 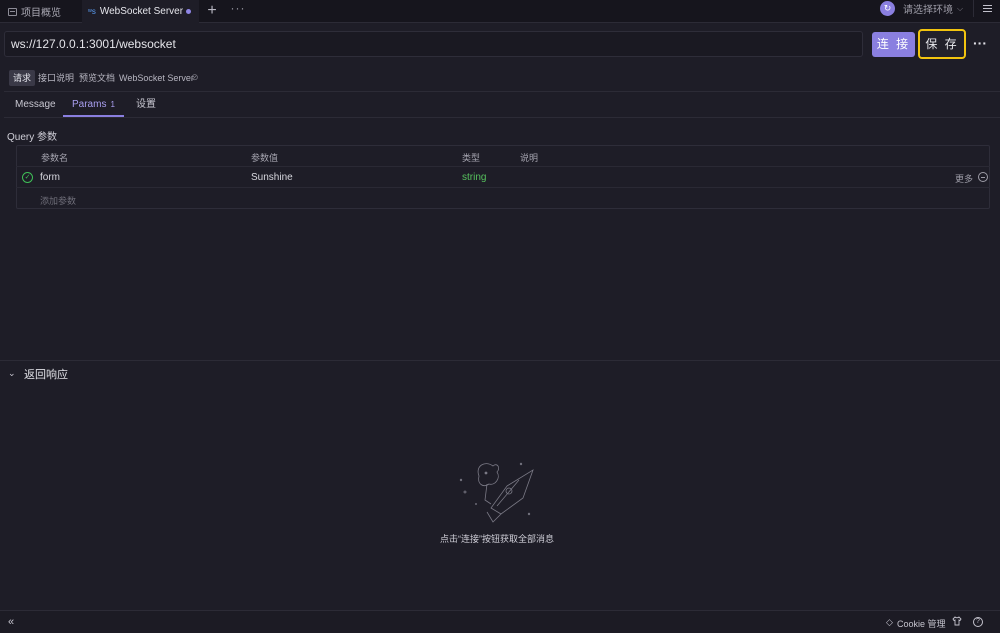 I want to click on tab-project-overview: 项目概览, so click(x=41, y=11).